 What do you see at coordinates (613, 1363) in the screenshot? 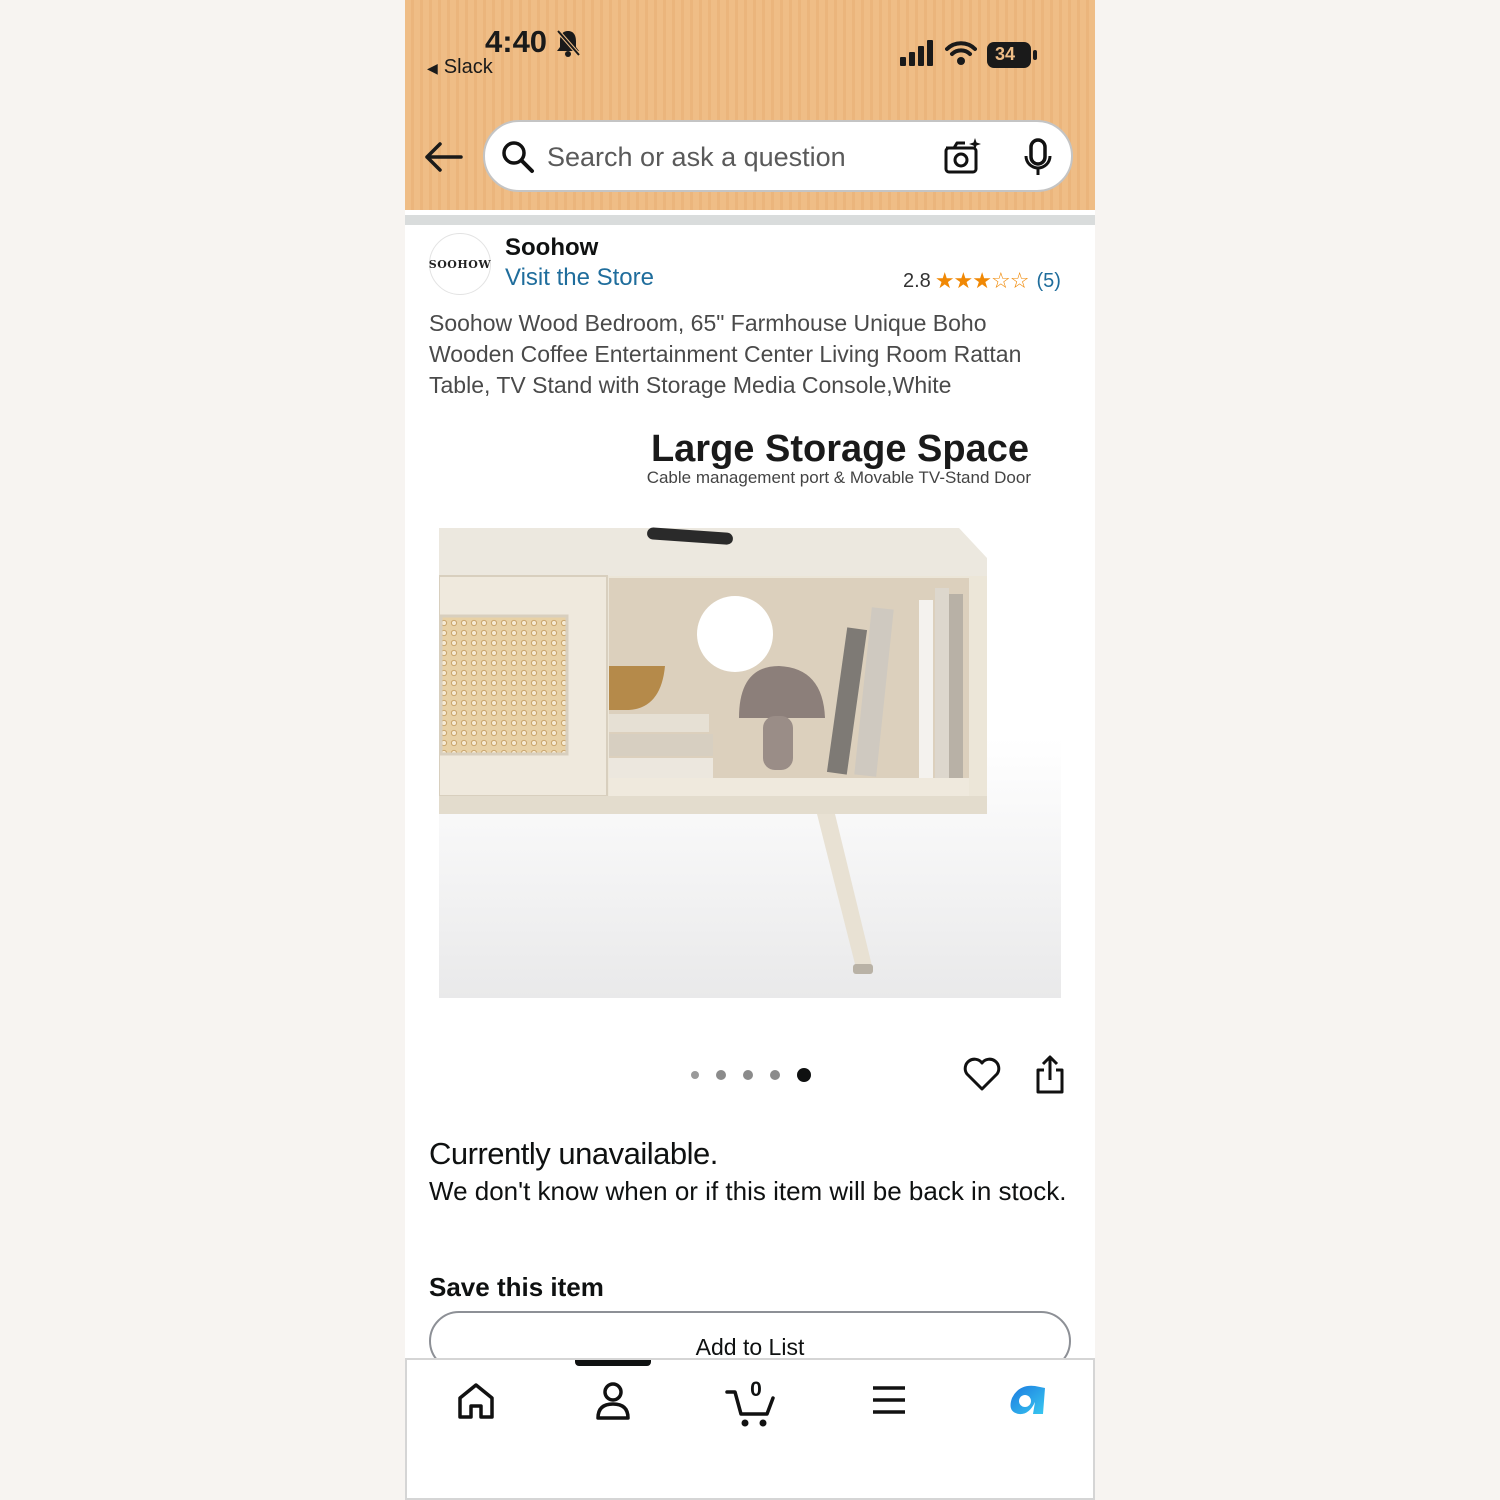
I see `active-tab-indicator` at bounding box center [613, 1363].